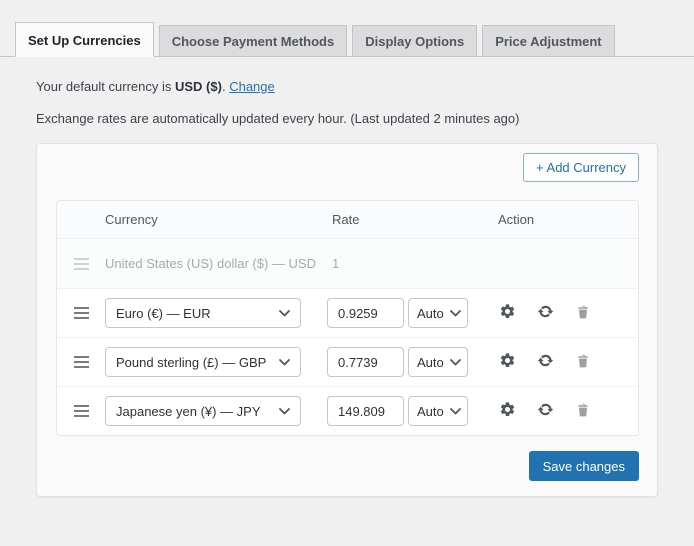 This screenshot has width=694, height=546. I want to click on currency-select: Pound sterling (£) — GBP, so click(203, 362).